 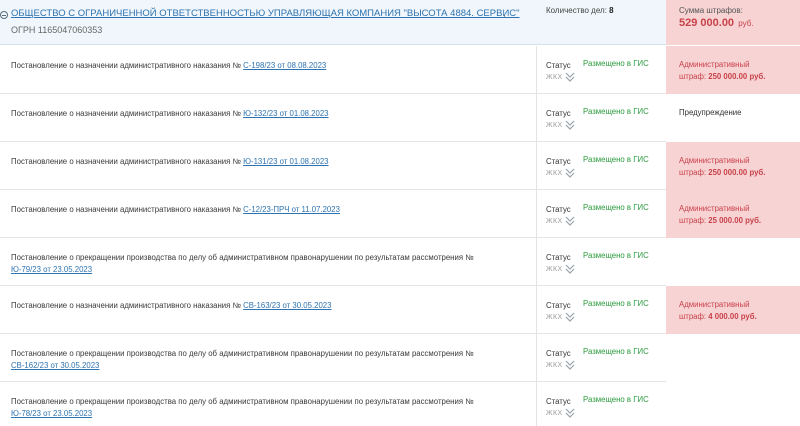 I want to click on cases-count-label: Количество дел:, so click(x=576, y=10).